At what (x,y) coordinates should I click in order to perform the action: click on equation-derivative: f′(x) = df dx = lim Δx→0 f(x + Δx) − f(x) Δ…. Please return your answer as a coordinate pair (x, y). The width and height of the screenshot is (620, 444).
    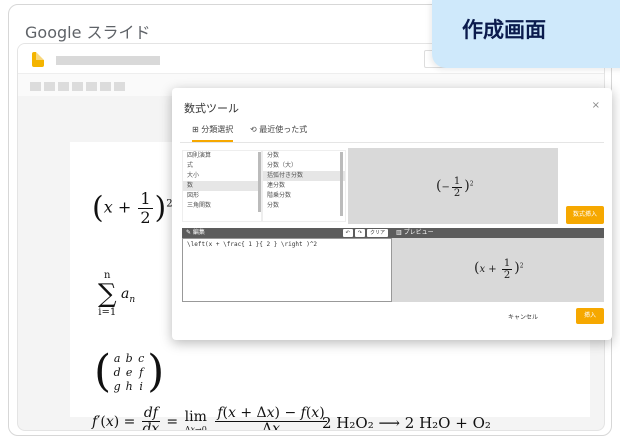
    Looking at the image, I should click on (209, 418).